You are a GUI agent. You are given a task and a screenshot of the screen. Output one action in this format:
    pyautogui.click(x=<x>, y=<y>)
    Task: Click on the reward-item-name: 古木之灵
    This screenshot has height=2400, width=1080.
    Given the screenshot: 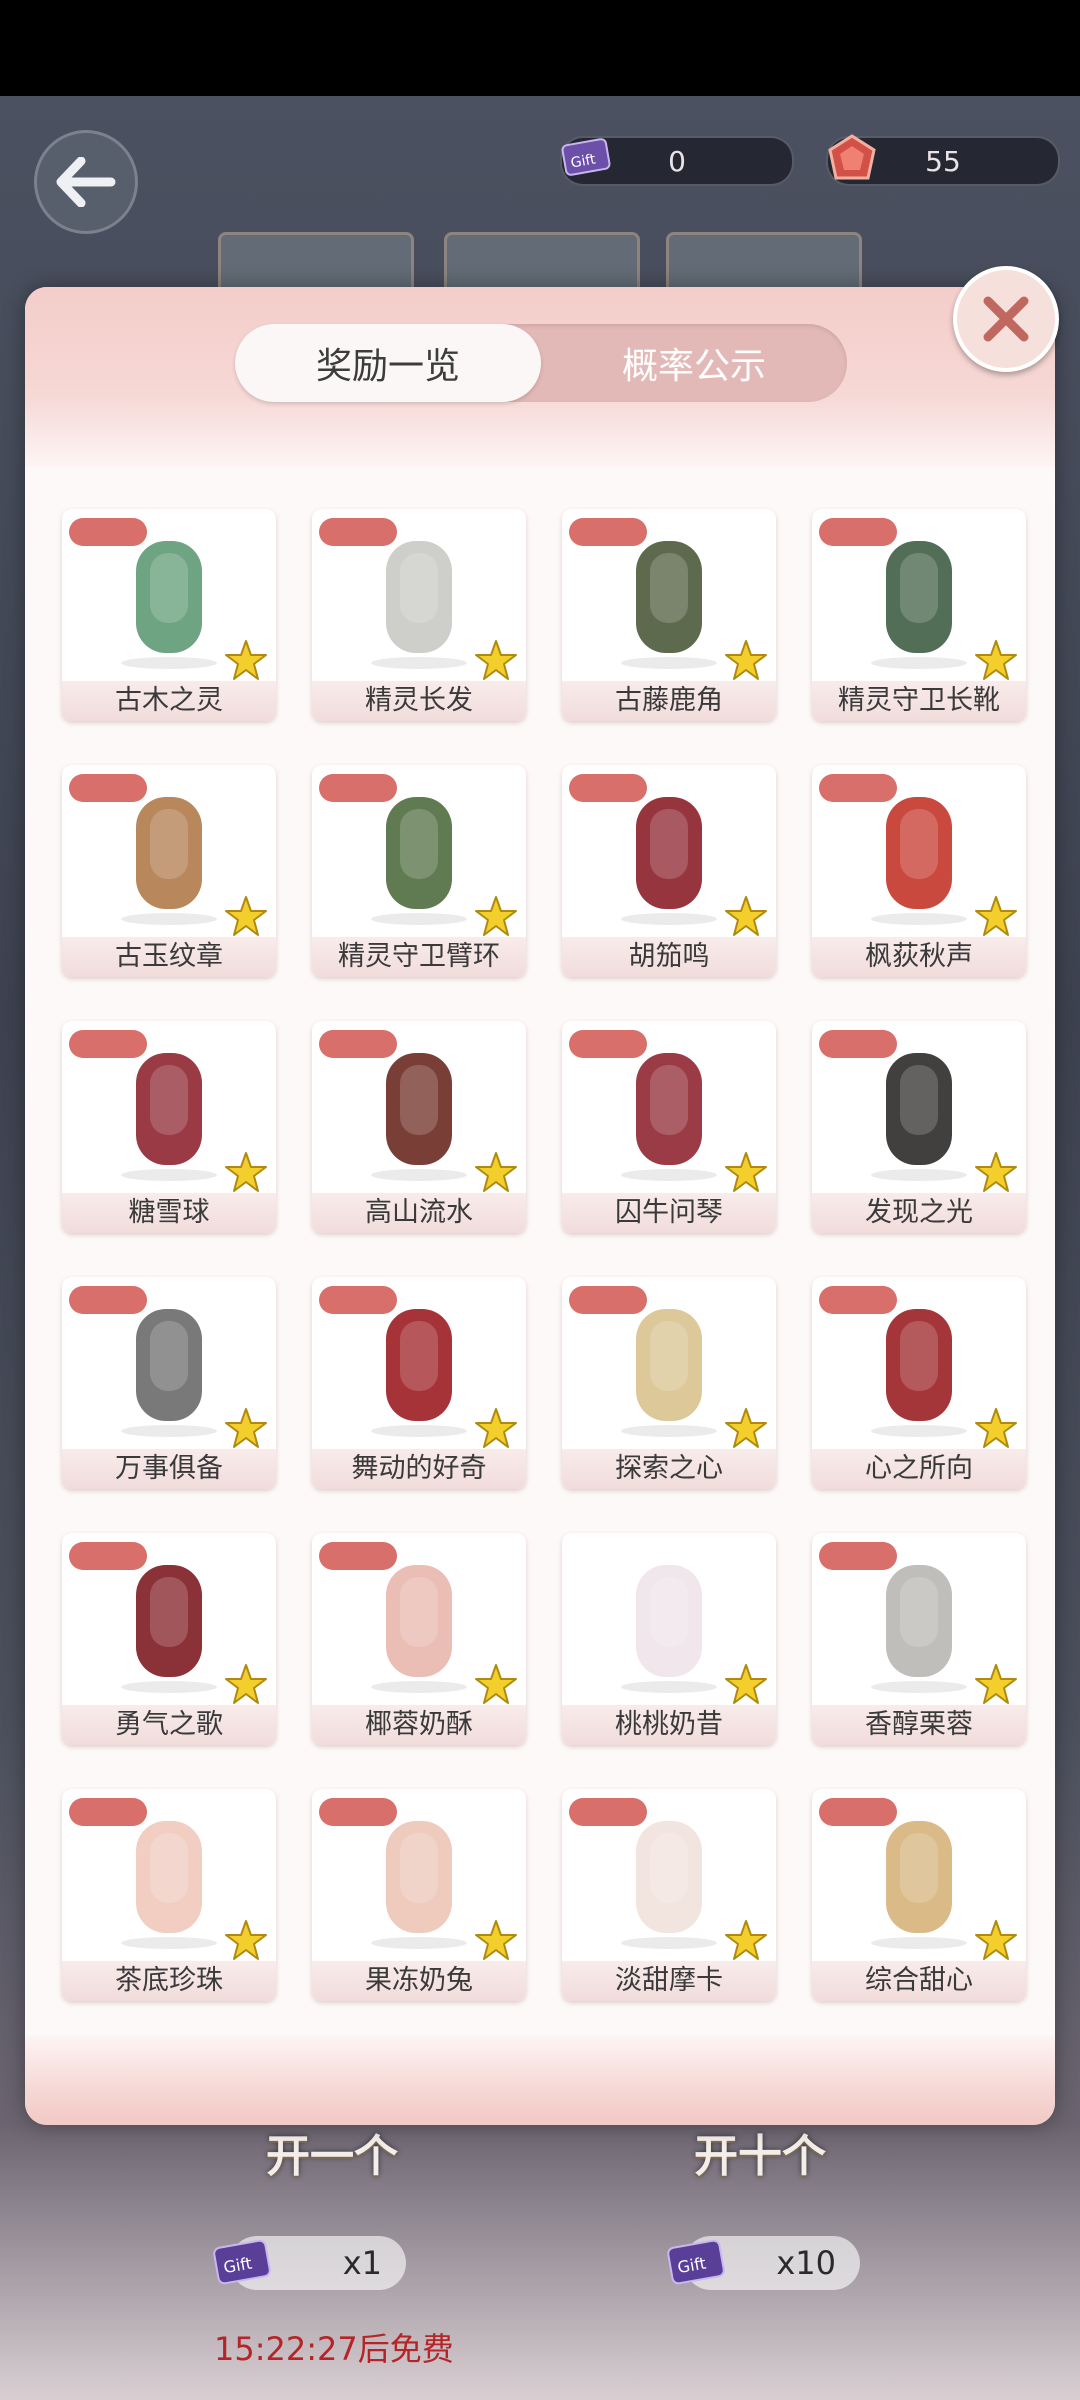 What is the action you would take?
    pyautogui.click(x=169, y=701)
    